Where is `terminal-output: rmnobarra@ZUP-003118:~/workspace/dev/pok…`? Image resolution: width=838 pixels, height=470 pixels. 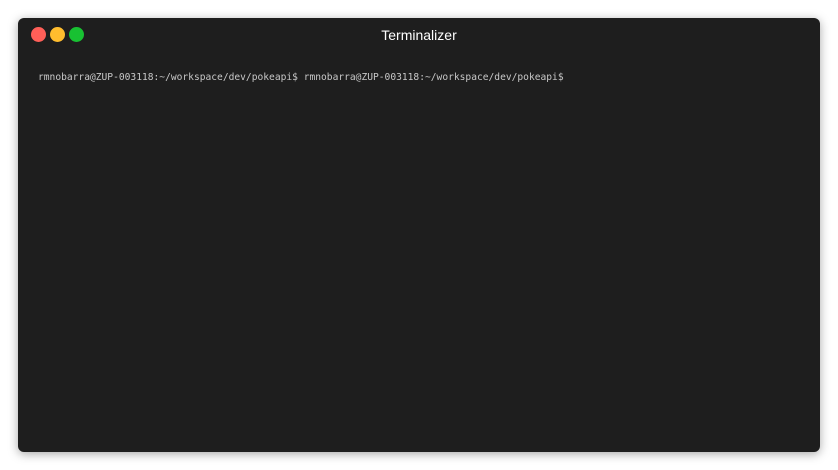 terminal-output: rmnobarra@ZUP-003118:~/workspace/dev/pok… is located at coordinates (424, 78).